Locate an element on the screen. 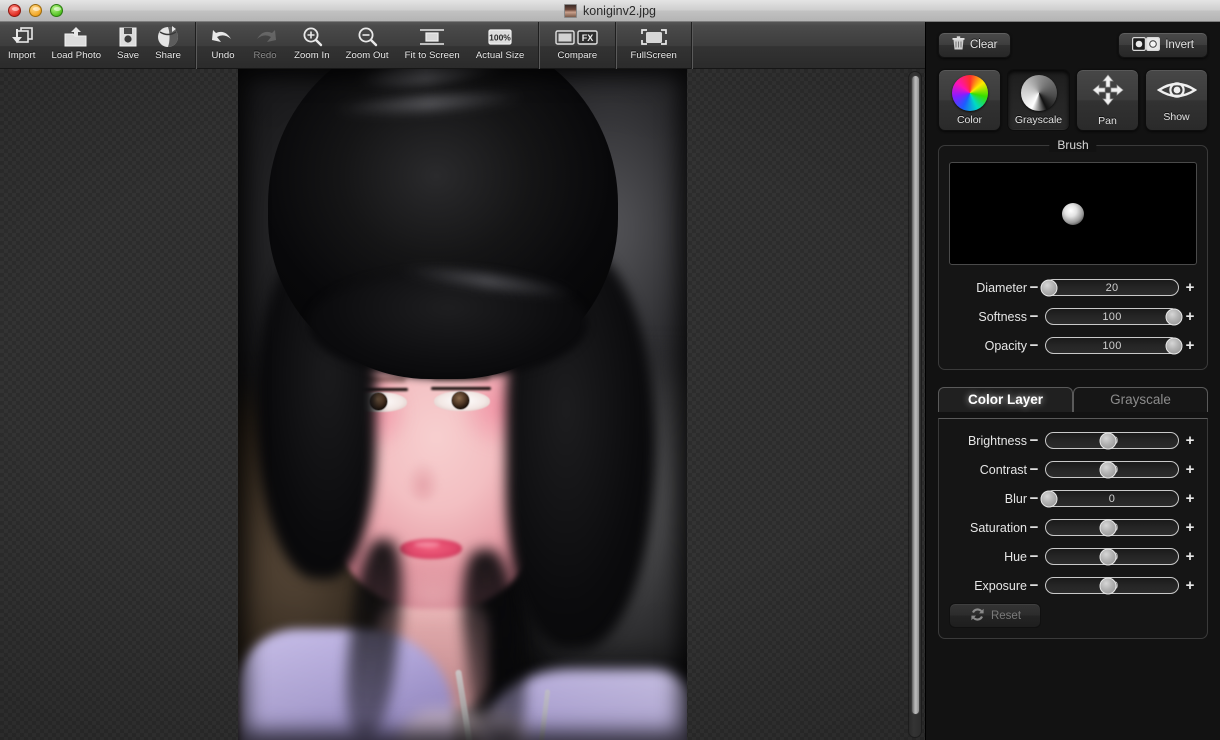 Image resolution: width=1220 pixels, height=740 pixels. toolbar-button-save: Save is located at coordinates (128, 45).